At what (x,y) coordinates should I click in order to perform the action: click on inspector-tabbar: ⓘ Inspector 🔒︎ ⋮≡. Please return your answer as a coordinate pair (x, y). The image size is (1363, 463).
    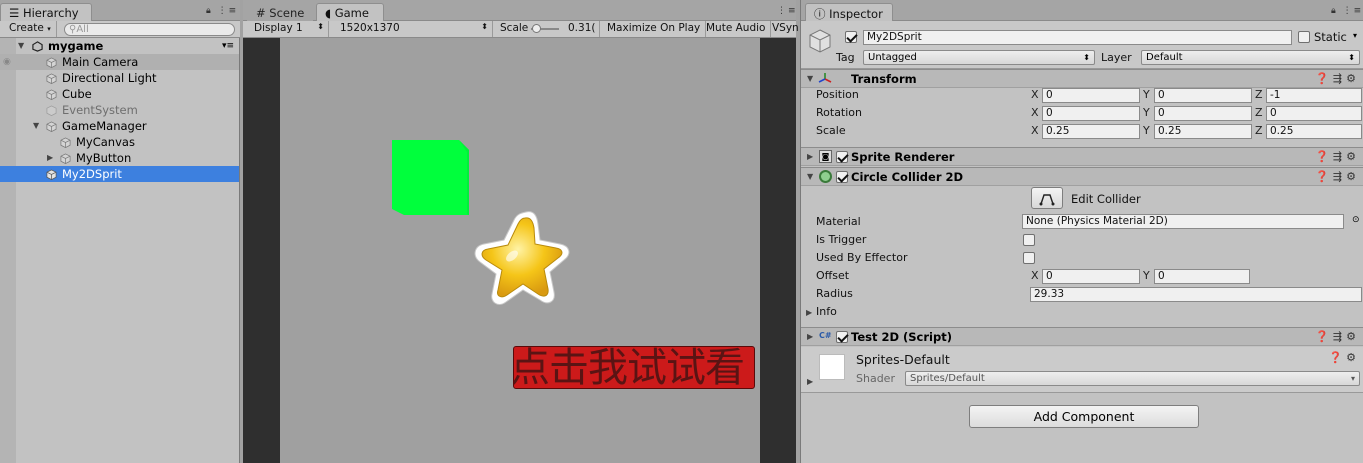
    Looking at the image, I should click on (1082, 10).